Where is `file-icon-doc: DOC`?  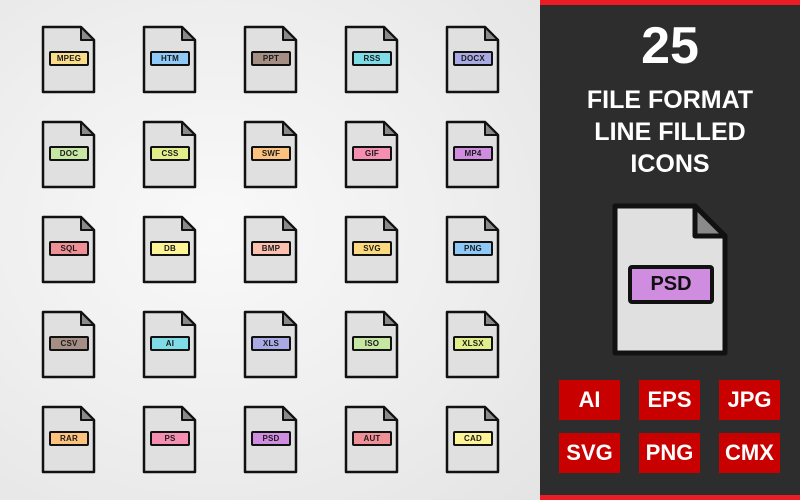 file-icon-doc: DOC is located at coordinates (68, 154).